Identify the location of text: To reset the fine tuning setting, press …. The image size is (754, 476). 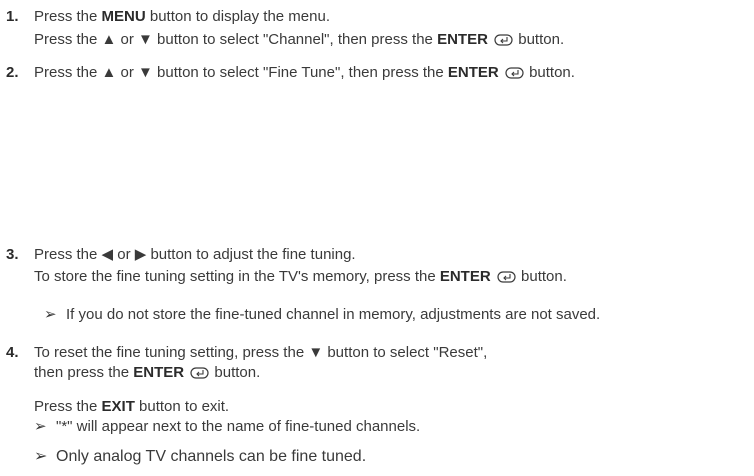
(261, 352).